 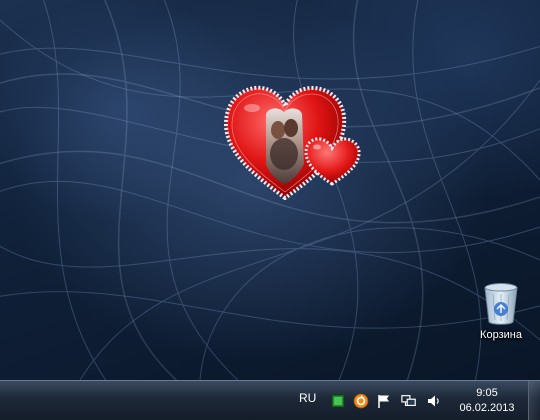 I want to click on clock-date: 06.02.2013, so click(x=487, y=408).